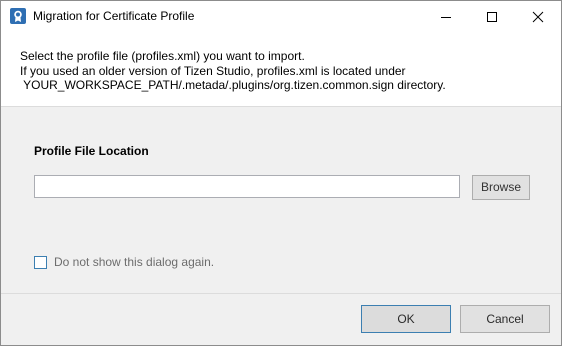 Image resolution: width=562 pixels, height=346 pixels. What do you see at coordinates (281, 319) in the screenshot?
I see `button-bar: OK Cancel` at bounding box center [281, 319].